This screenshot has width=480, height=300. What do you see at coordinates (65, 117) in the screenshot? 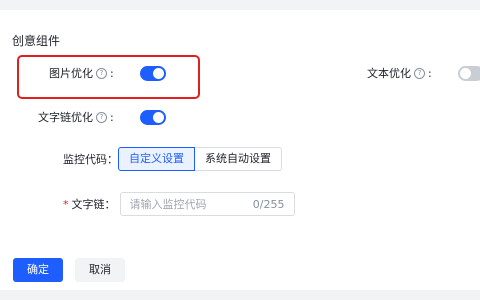
I see `text-link-optimization-label: 文字链优化` at bounding box center [65, 117].